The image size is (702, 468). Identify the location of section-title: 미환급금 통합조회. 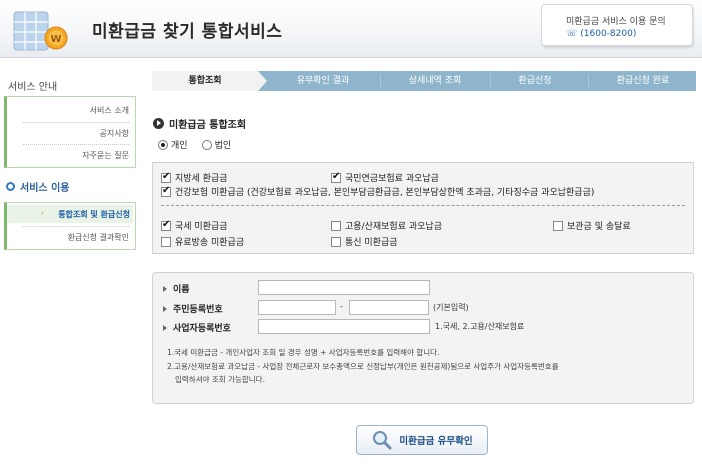
(199, 123).